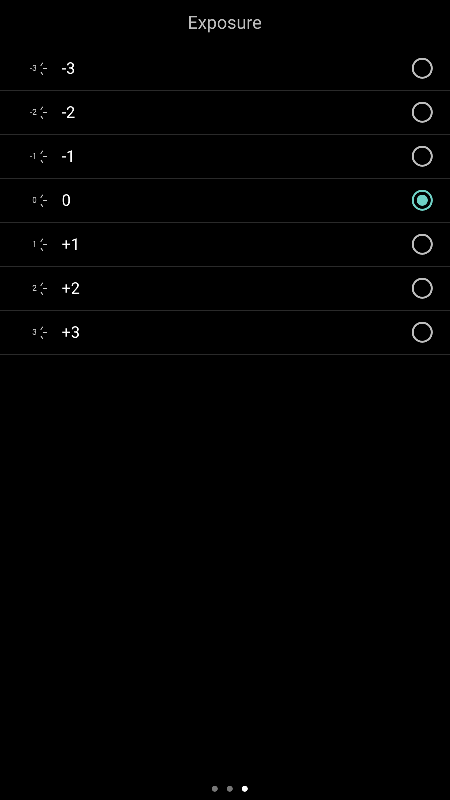 This screenshot has width=450, height=800. What do you see at coordinates (225, 24) in the screenshot?
I see `dialog-title: Exposure` at bounding box center [225, 24].